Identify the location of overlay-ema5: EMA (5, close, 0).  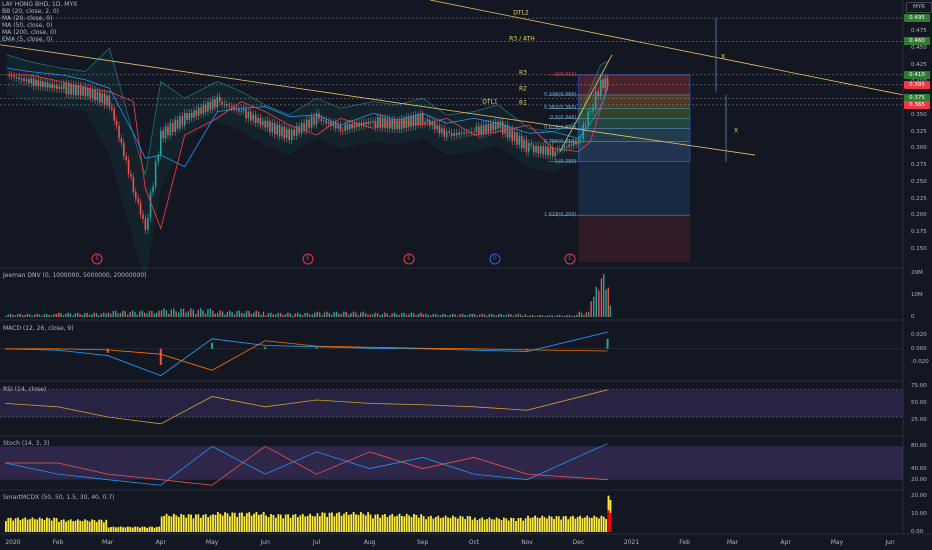
(39, 39).